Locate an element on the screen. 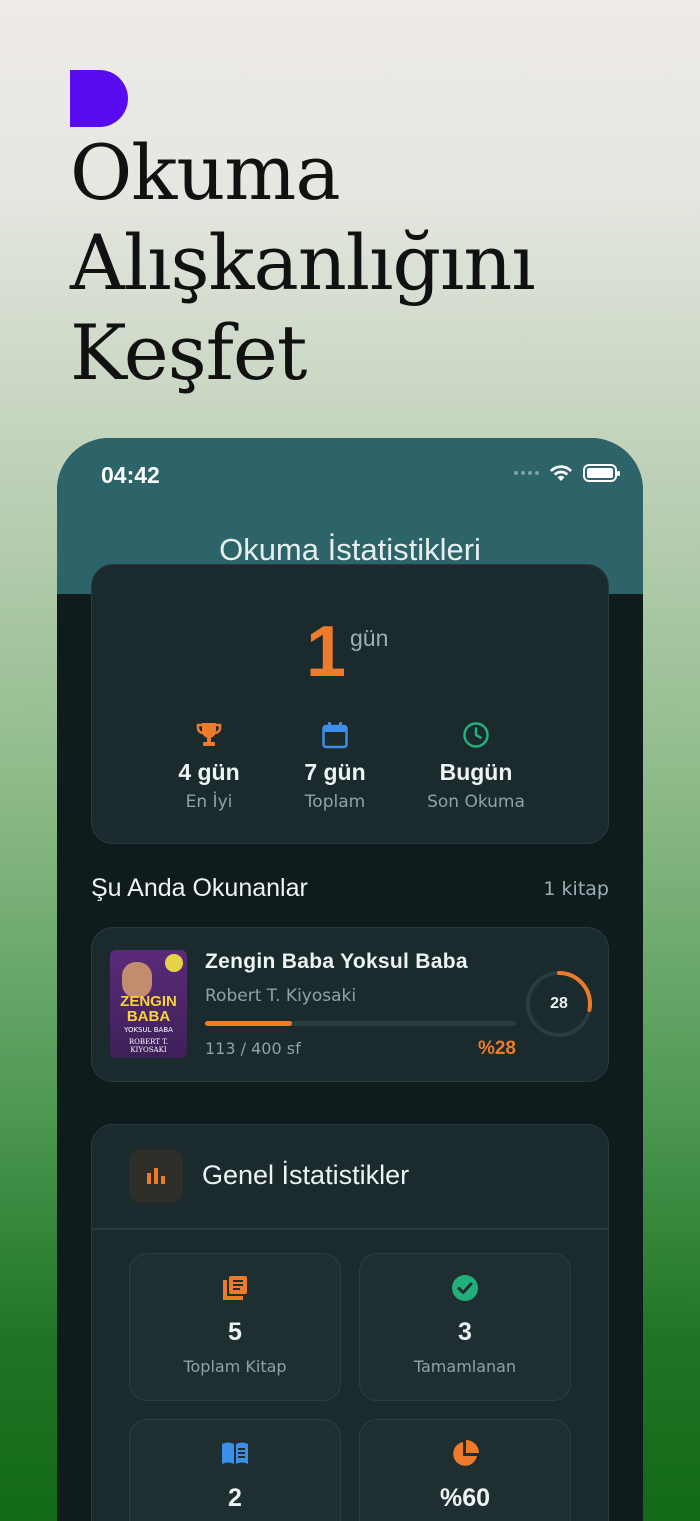 The width and height of the screenshot is (700, 1521). cover-title-2: BABA is located at coordinates (148, 1016).